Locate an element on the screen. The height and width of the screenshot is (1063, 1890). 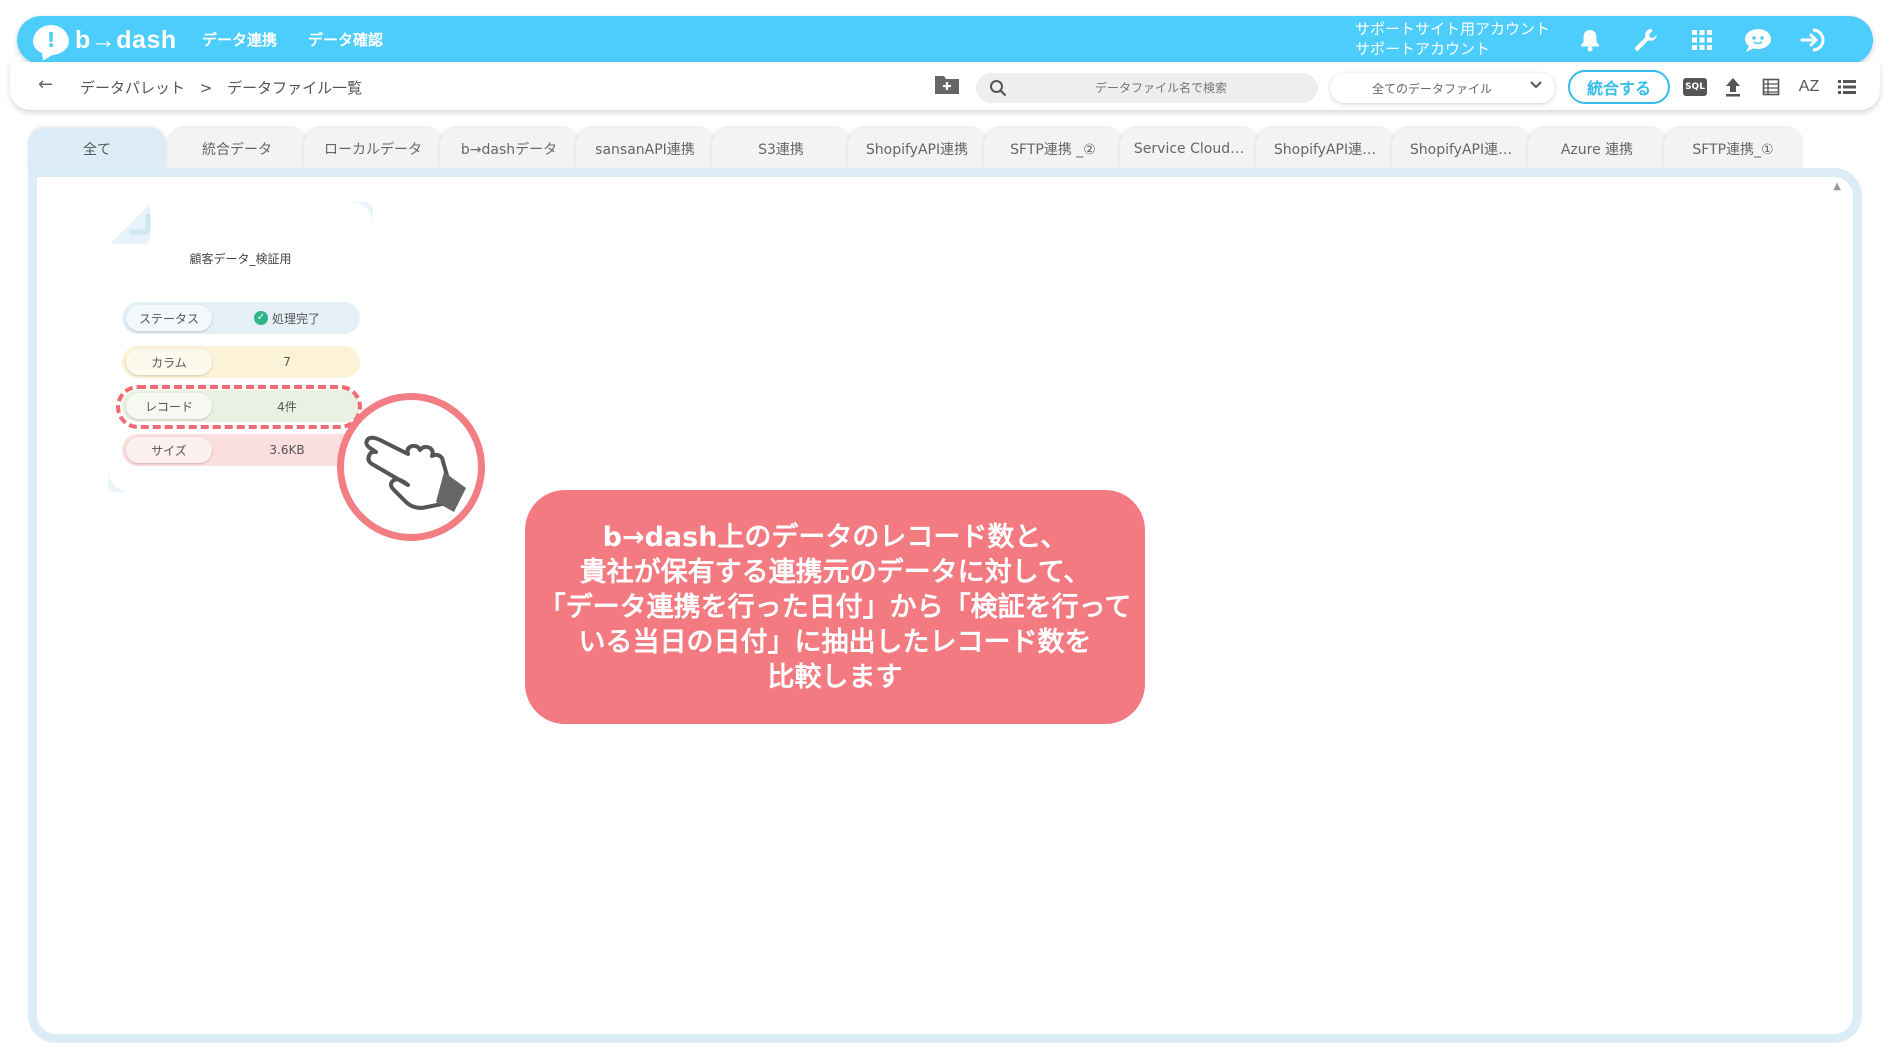
upload-icon is located at coordinates (1733, 87).